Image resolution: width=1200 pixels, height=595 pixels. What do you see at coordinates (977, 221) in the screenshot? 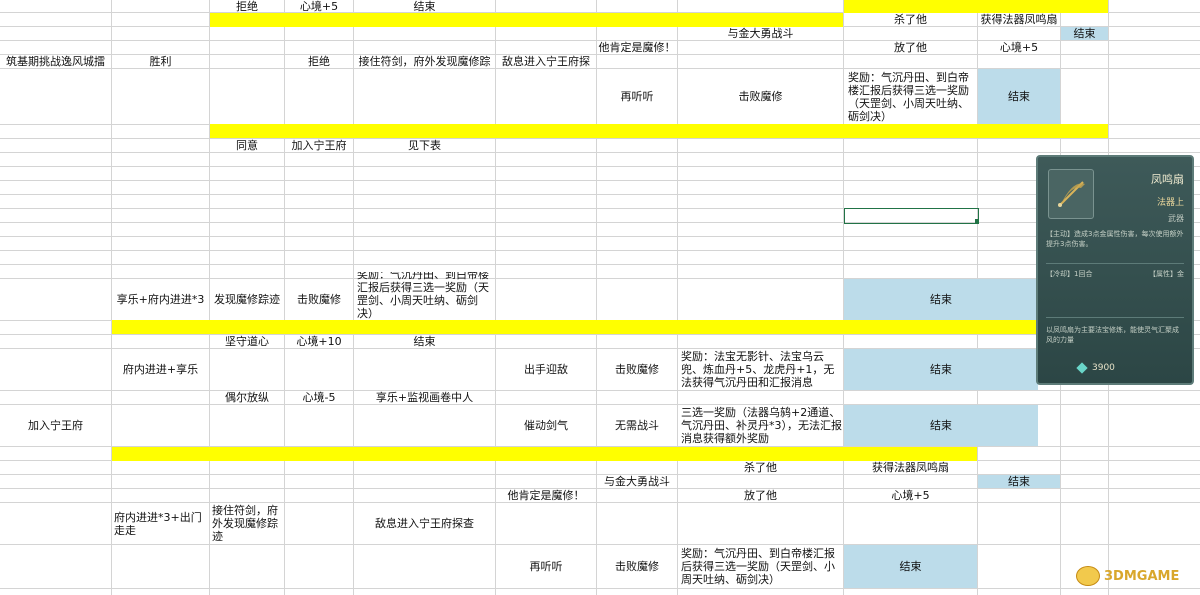
I see `fill-handle` at bounding box center [977, 221].